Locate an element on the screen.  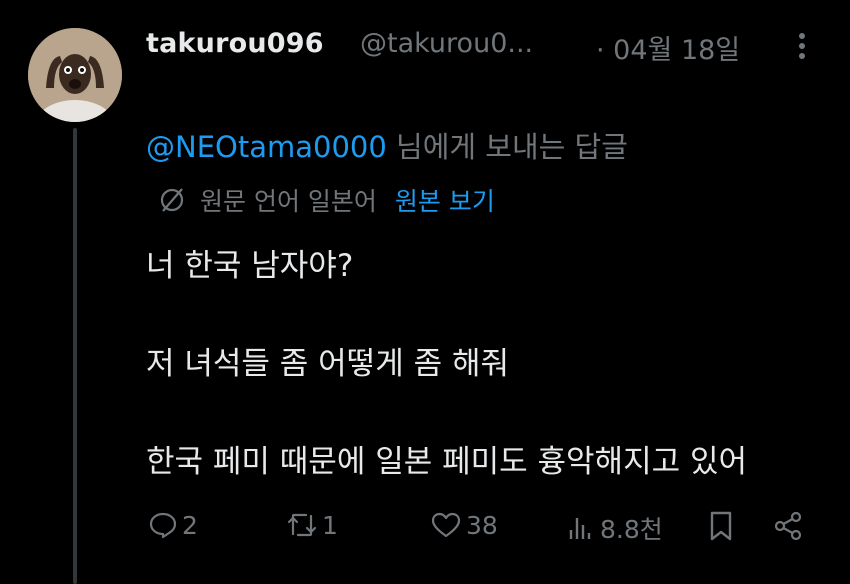
bookmark-icon is located at coordinates (721, 526).